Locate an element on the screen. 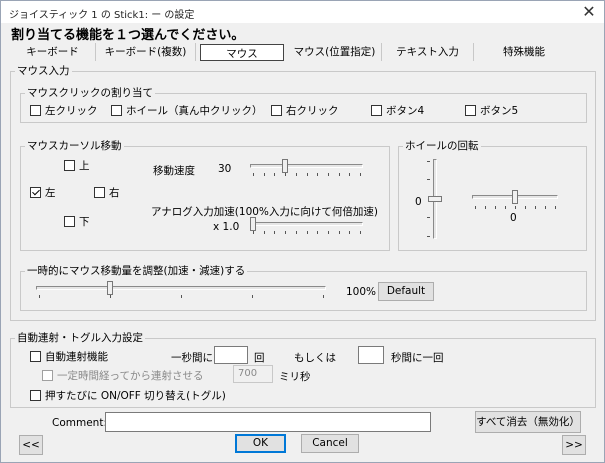 The image size is (605, 463). temp-slider-track is located at coordinates (181, 288).